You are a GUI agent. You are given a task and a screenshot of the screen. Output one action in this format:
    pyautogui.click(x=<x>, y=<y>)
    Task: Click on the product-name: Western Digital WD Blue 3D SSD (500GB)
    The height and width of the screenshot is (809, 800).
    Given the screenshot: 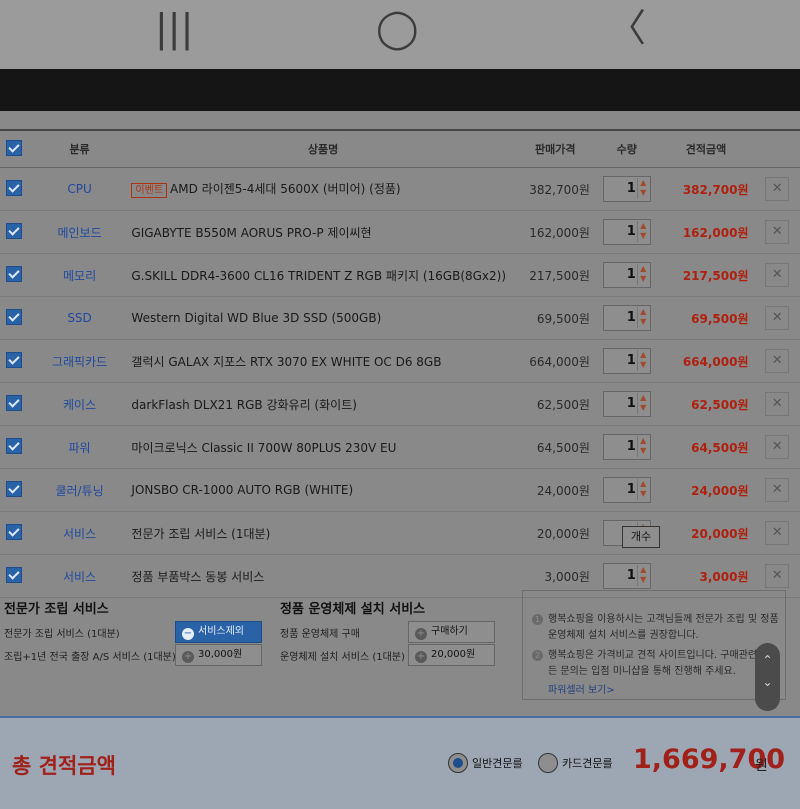 What is the action you would take?
    pyautogui.click(x=256, y=318)
    